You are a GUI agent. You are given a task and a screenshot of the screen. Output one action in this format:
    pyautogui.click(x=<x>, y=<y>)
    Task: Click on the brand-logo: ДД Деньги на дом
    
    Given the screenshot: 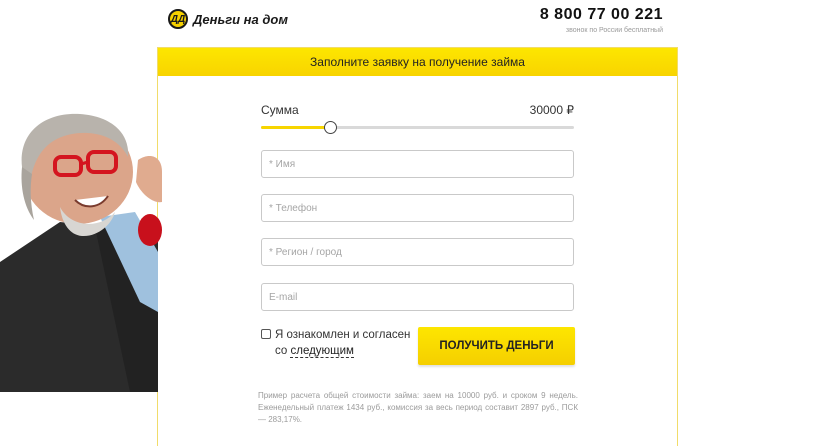 What is the action you would take?
    pyautogui.click(x=228, y=19)
    